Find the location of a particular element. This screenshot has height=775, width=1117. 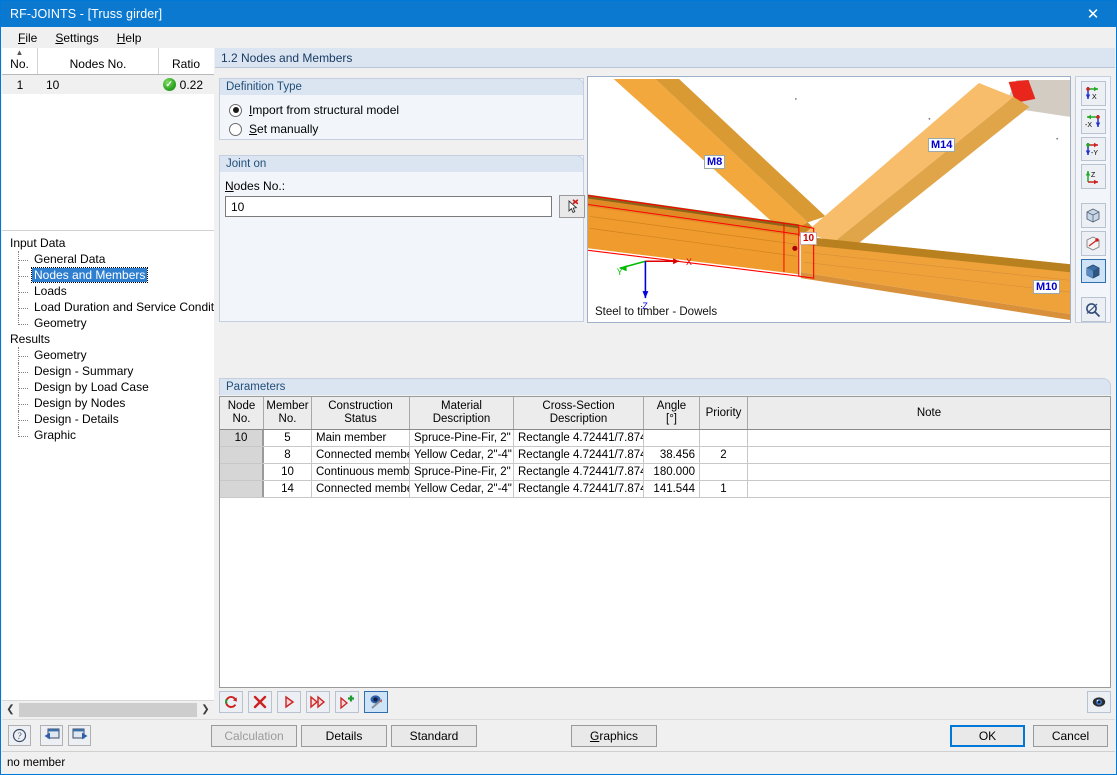

scroll-right-icon: ❯ is located at coordinates (205, 710).